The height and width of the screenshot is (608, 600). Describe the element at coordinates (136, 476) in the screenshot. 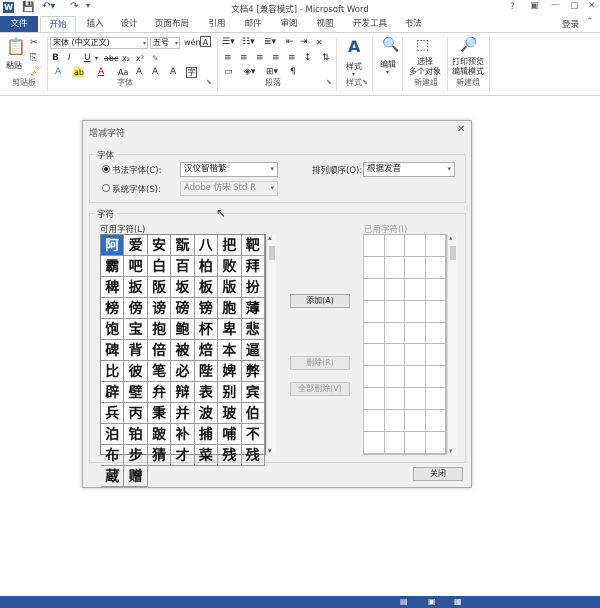

I see `char-cell: 赠` at that location.